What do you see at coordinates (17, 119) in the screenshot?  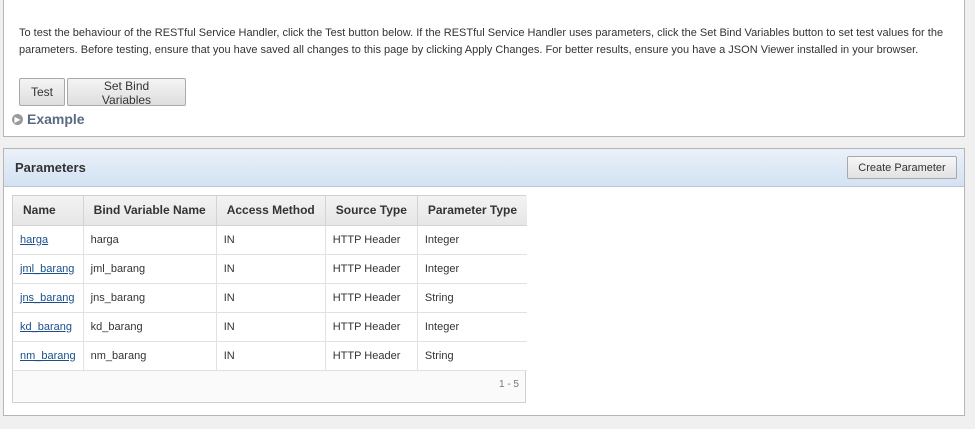 I see `expand-chevron-icon: ▶` at bounding box center [17, 119].